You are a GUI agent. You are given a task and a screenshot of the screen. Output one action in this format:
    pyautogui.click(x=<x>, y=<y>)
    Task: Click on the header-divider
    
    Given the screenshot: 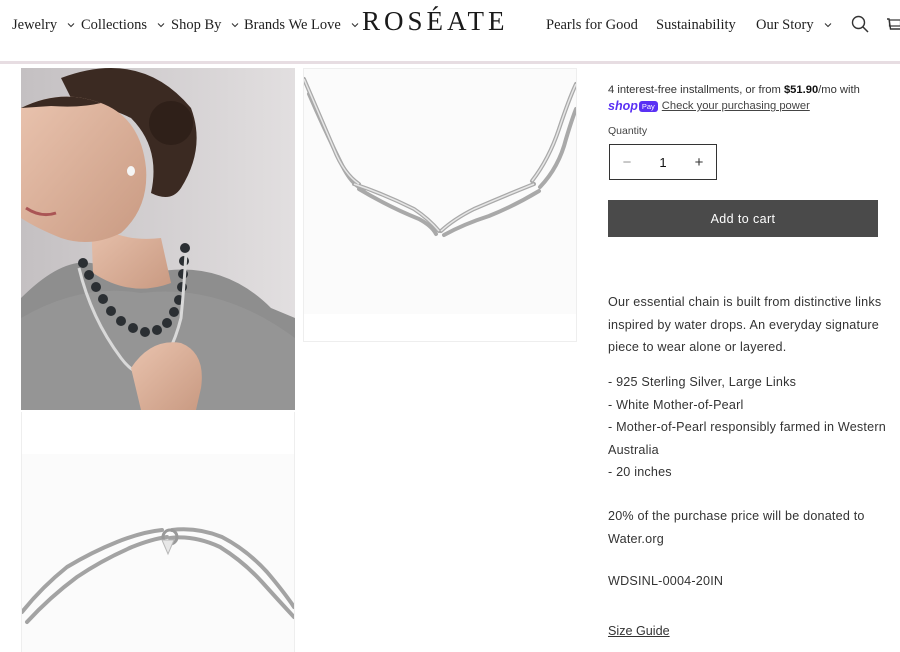 What is the action you would take?
    pyautogui.click(x=450, y=62)
    